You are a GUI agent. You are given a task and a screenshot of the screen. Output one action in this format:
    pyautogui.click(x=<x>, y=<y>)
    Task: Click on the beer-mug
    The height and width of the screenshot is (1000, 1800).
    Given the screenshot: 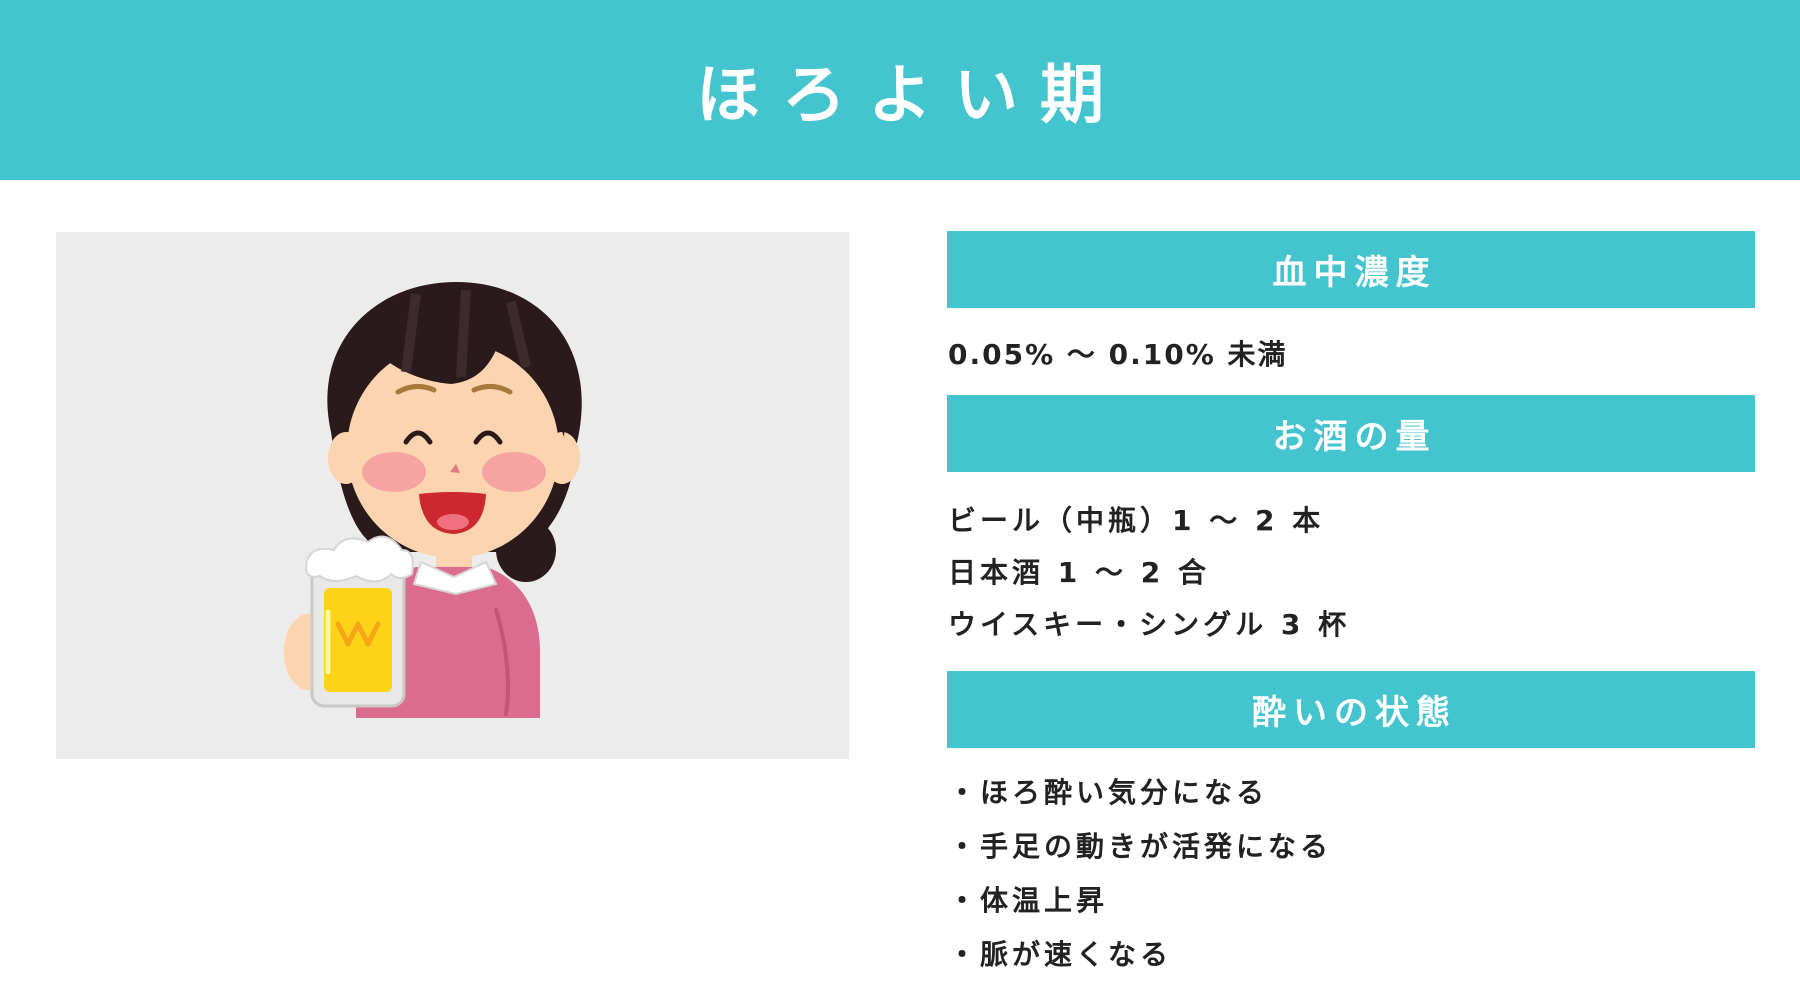 What is the action you would take?
    pyautogui.click(x=359, y=621)
    